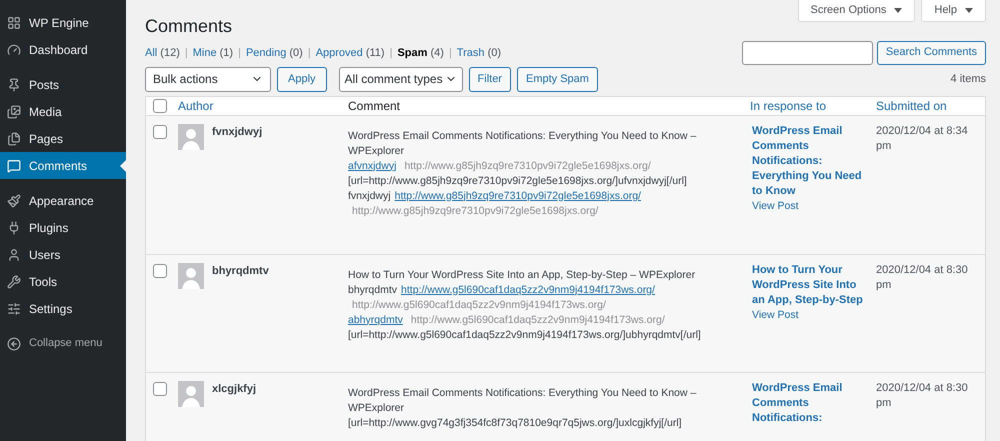 The image size is (1000, 441). Describe the element at coordinates (63, 84) in the screenshot. I see `sidebar-item: Posts` at that location.